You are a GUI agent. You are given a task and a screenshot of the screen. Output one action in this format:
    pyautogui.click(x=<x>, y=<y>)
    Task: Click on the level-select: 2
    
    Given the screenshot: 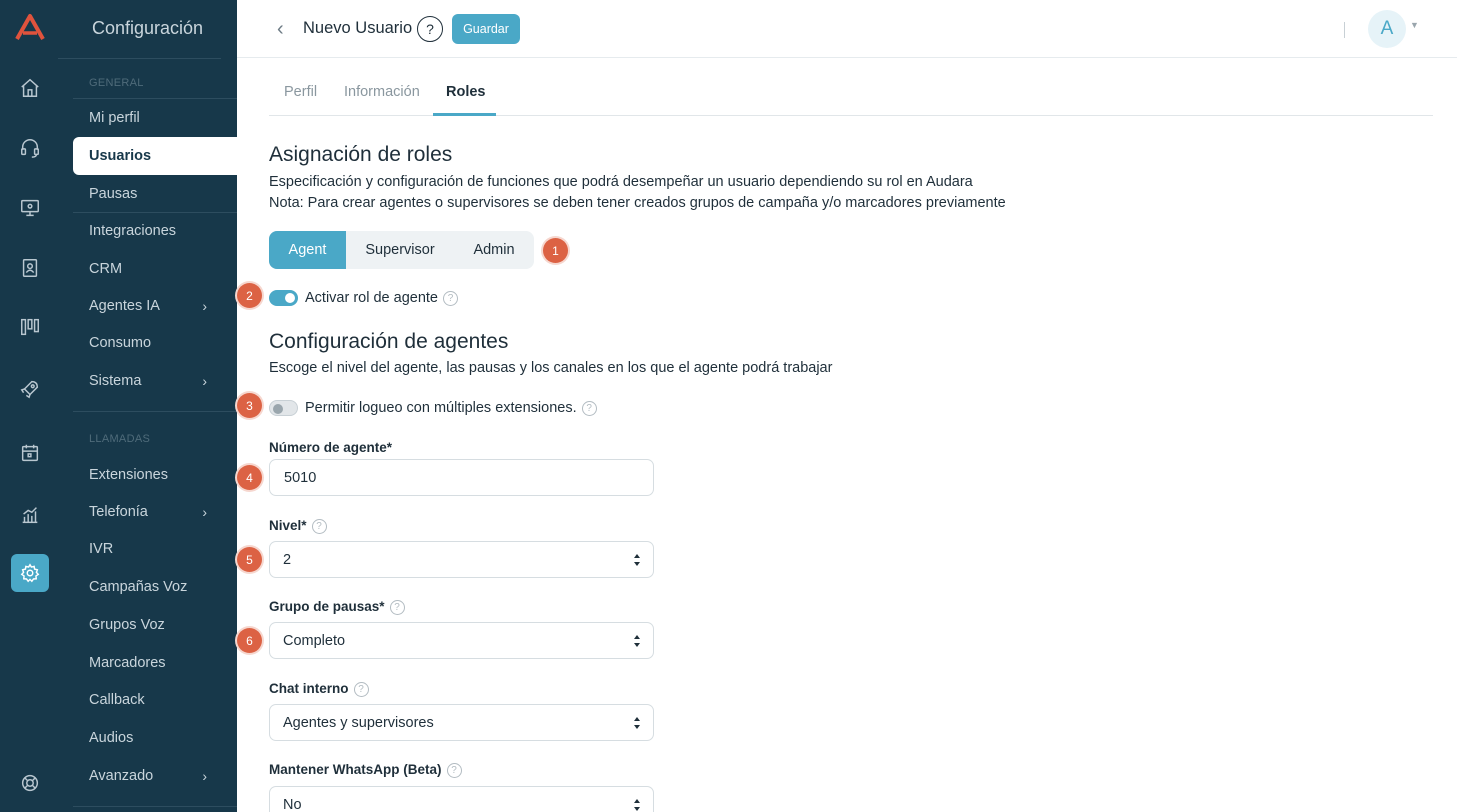 What is the action you would take?
    pyautogui.click(x=461, y=559)
    